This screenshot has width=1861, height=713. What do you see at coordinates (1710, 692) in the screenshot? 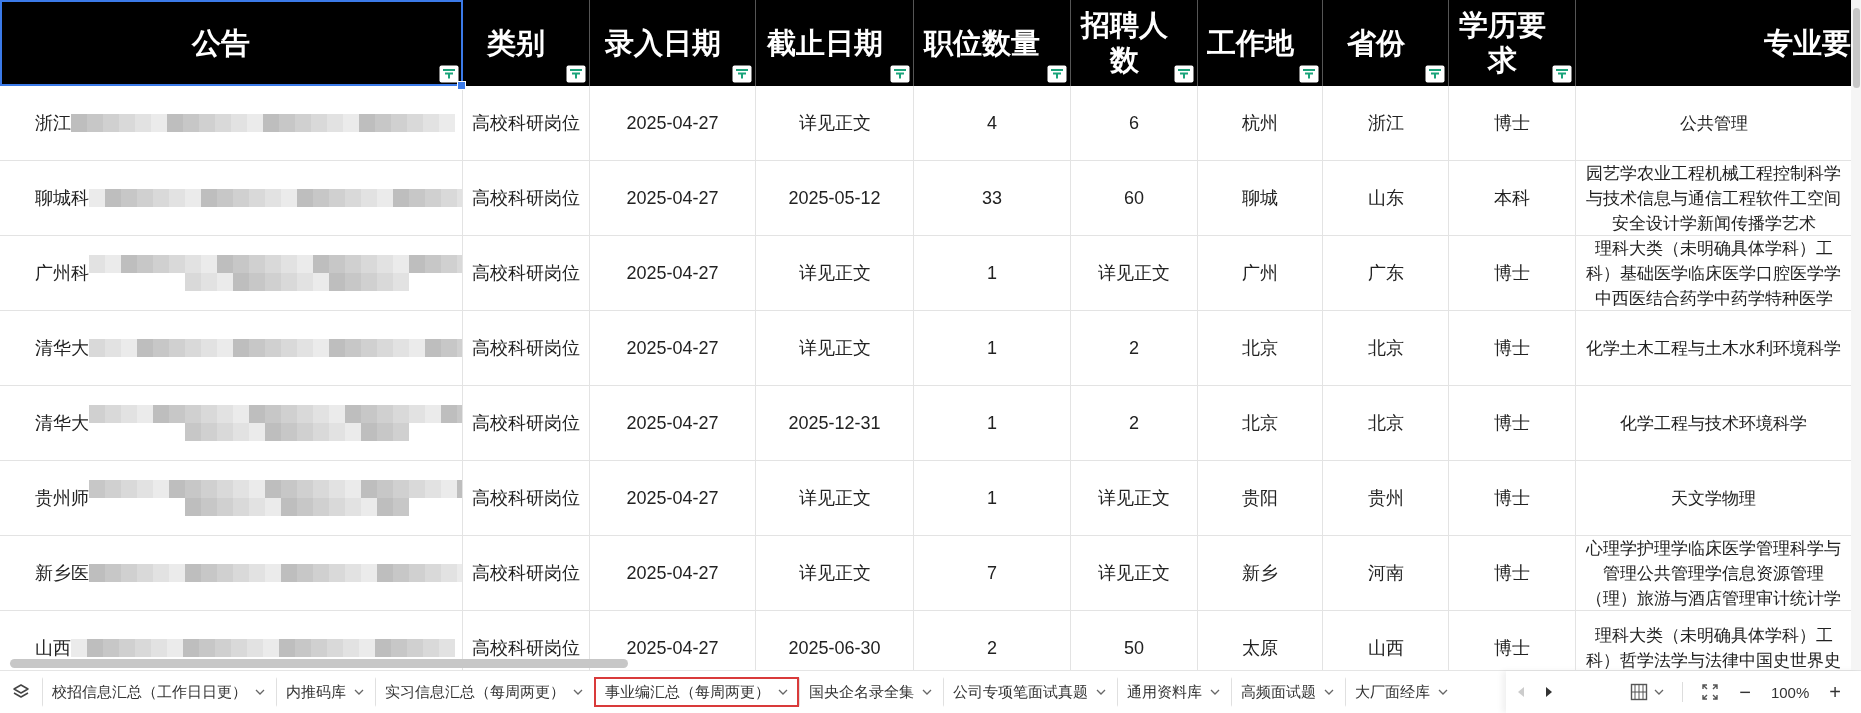
I see `fullscreen-icon` at bounding box center [1710, 692].